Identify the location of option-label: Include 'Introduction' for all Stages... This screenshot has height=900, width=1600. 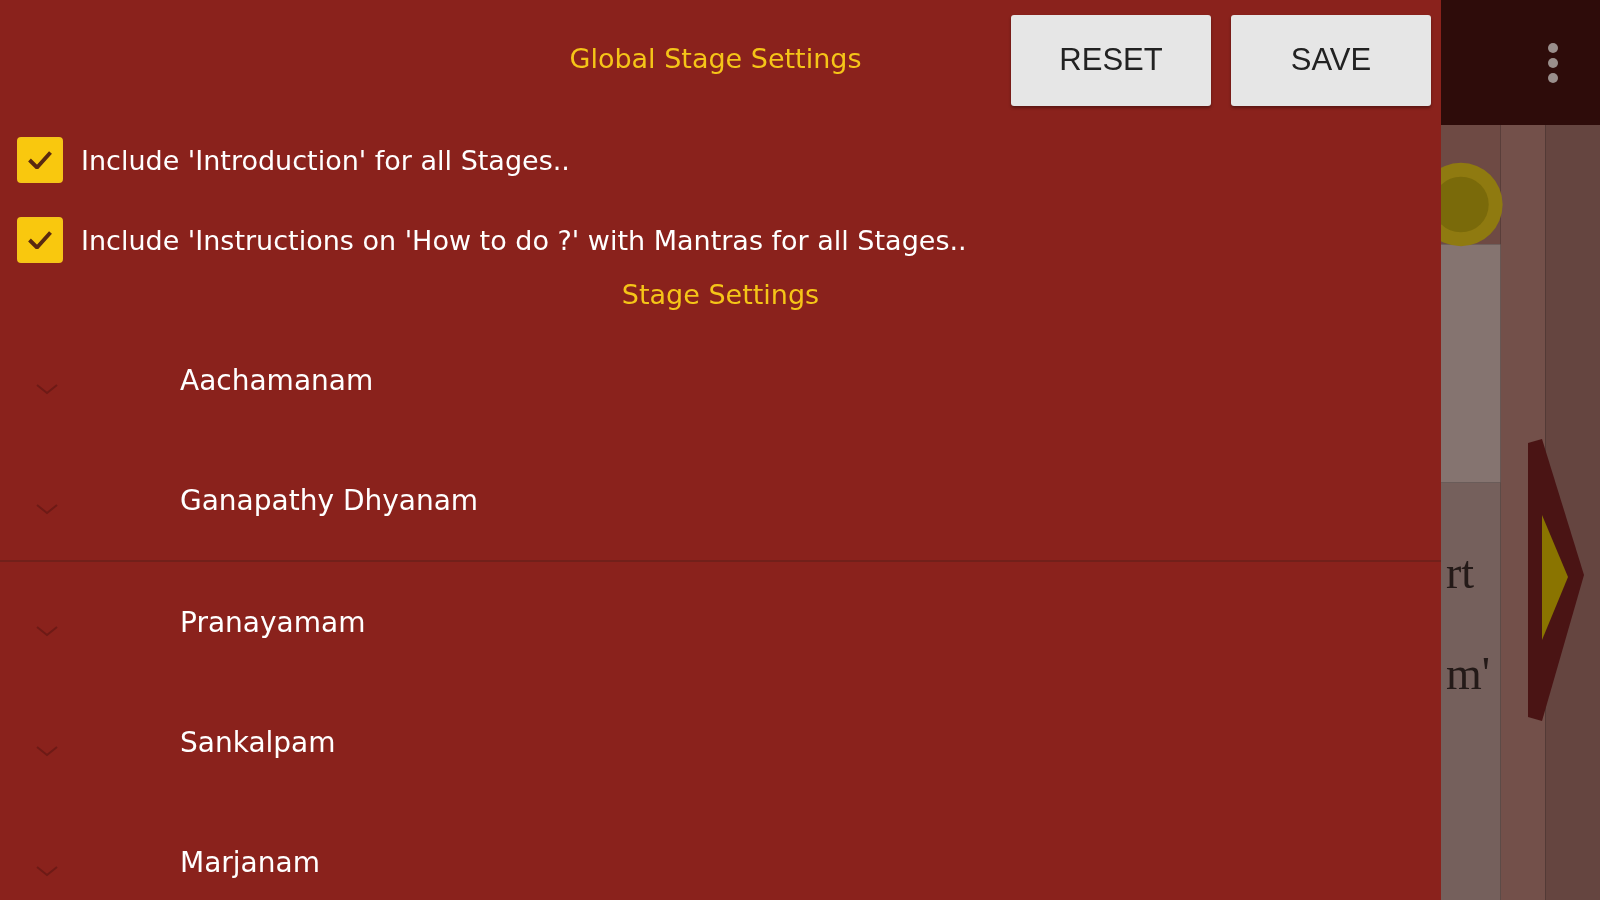
(325, 160).